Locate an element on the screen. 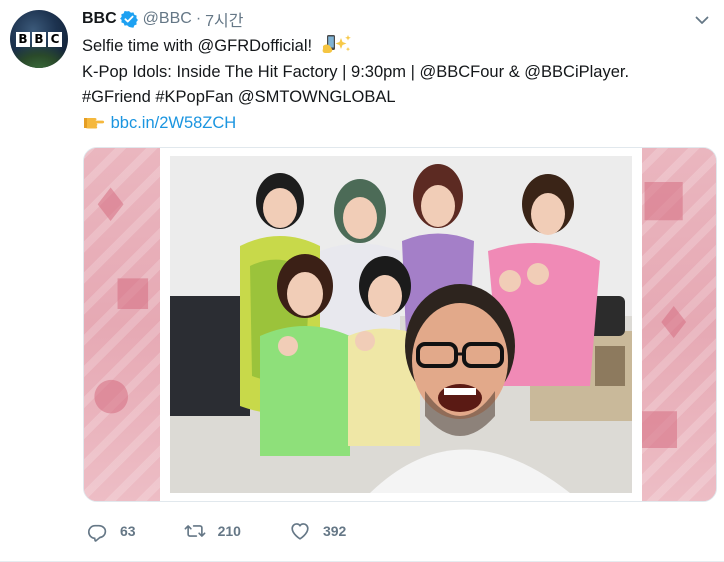  retweet-icon is located at coordinates (195, 531).